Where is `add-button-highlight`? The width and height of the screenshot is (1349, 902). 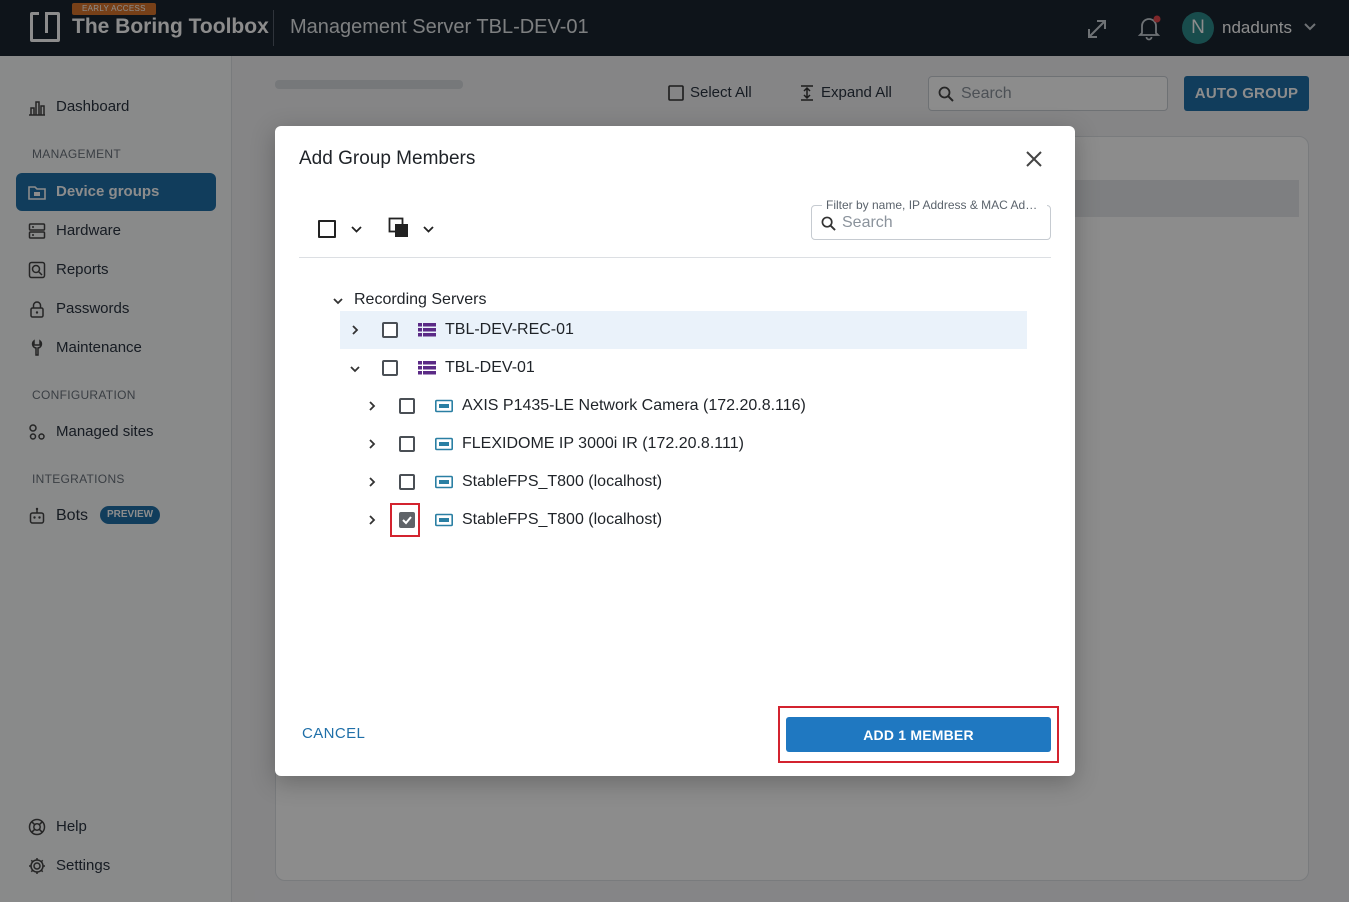 add-button-highlight is located at coordinates (918, 734).